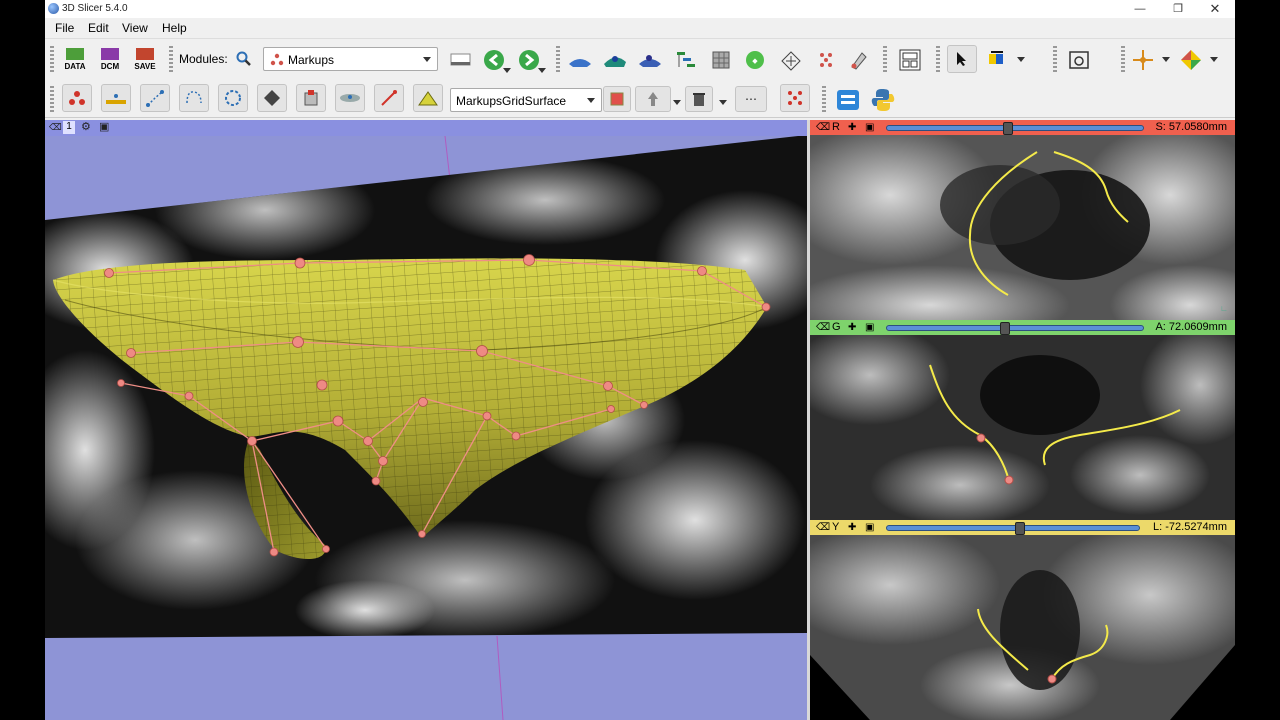 This screenshot has height=720, width=1280. What do you see at coordinates (617, 99) in the screenshot?
I see `node-color-button` at bounding box center [617, 99].